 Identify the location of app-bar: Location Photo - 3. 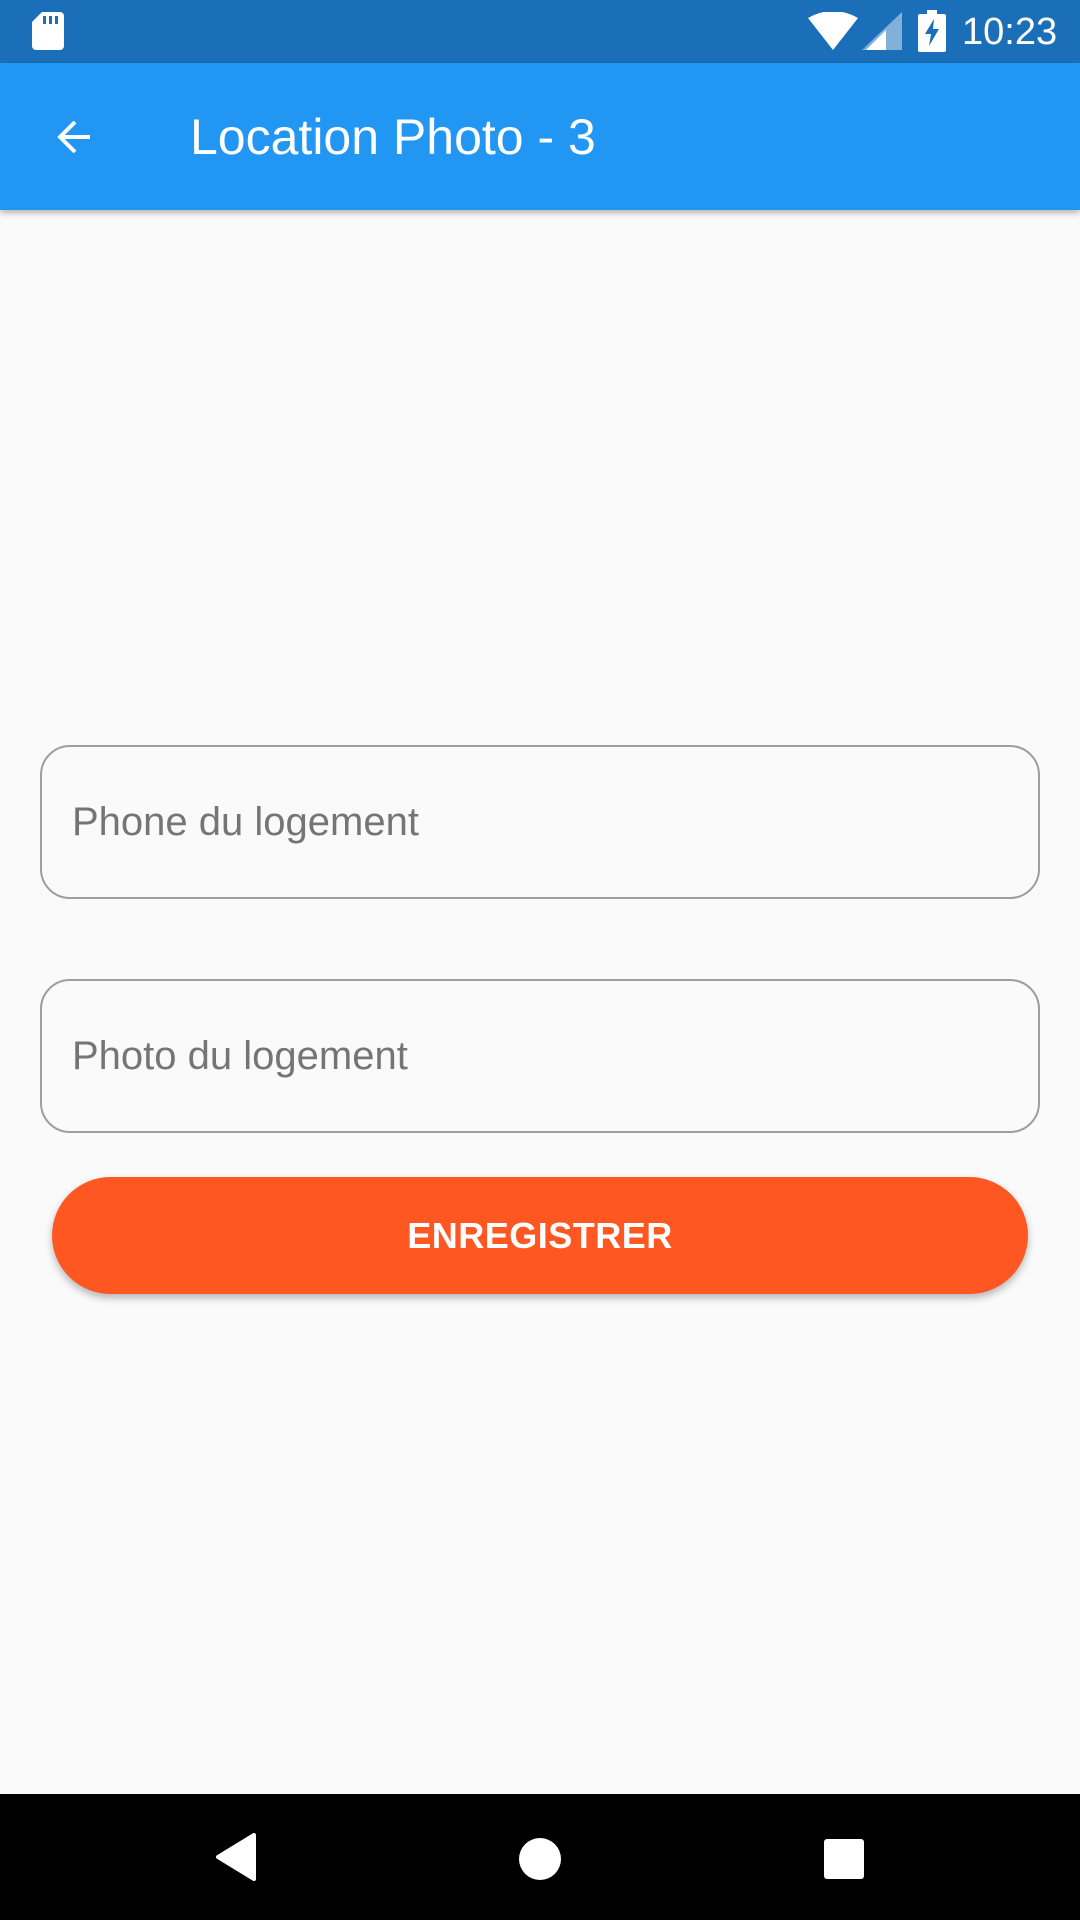
(540, 136).